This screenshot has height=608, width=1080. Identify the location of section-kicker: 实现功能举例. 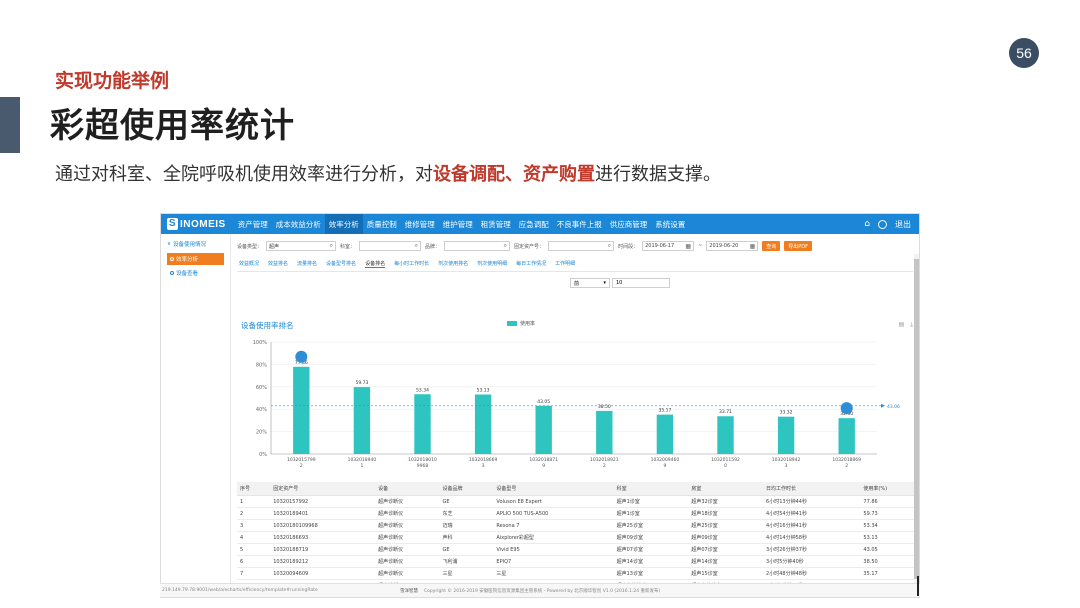
(112, 81).